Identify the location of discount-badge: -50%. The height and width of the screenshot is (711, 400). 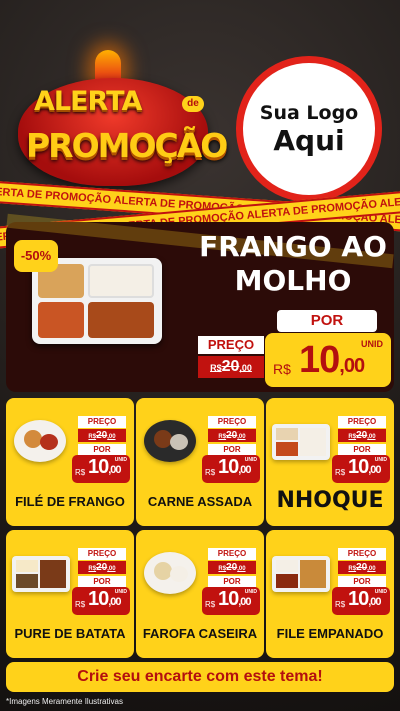
(36, 256).